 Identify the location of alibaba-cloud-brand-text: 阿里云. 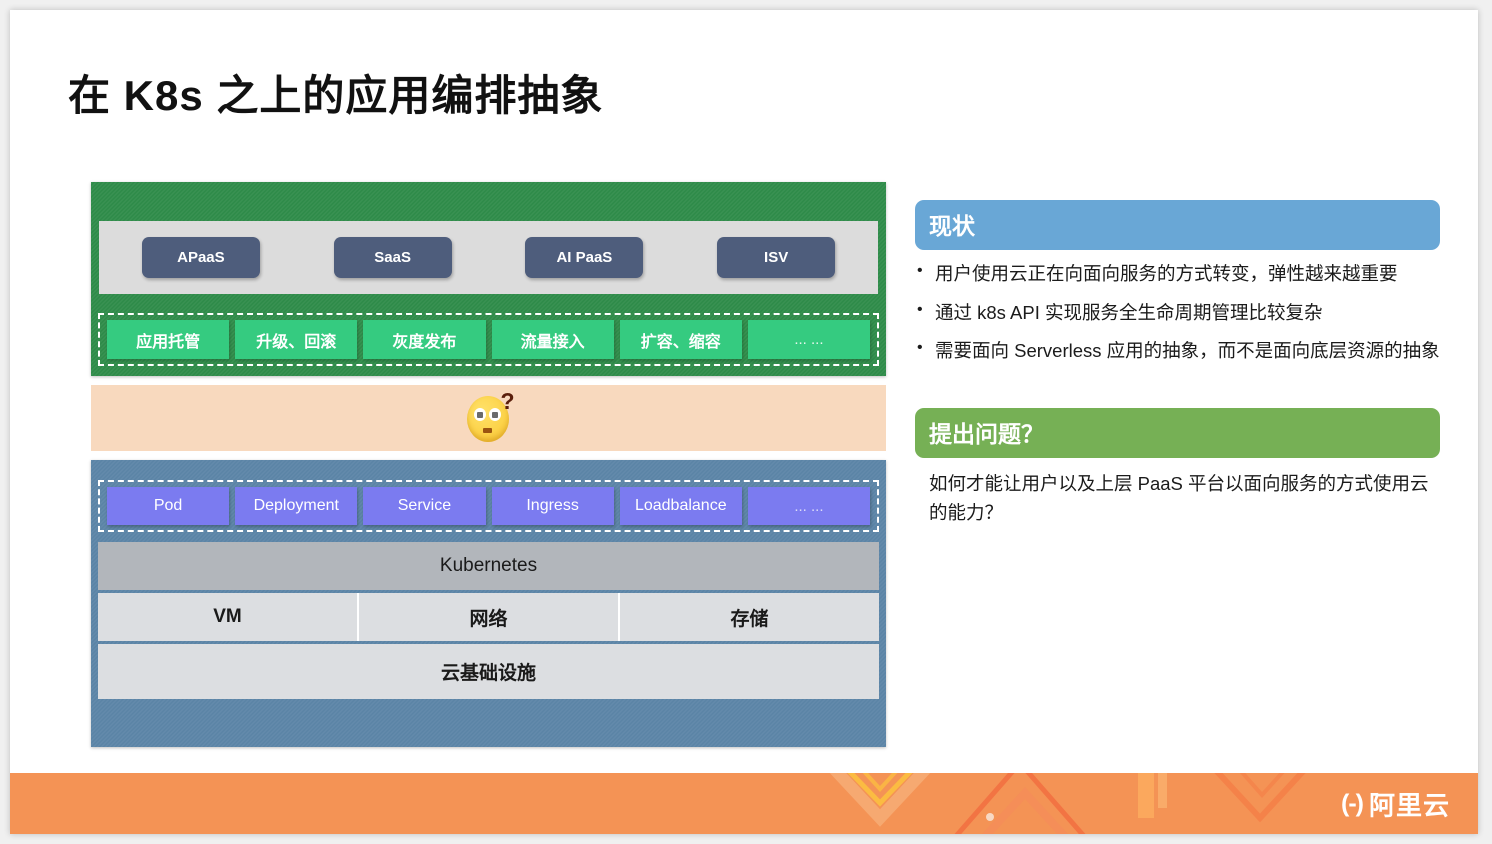
(1409, 805).